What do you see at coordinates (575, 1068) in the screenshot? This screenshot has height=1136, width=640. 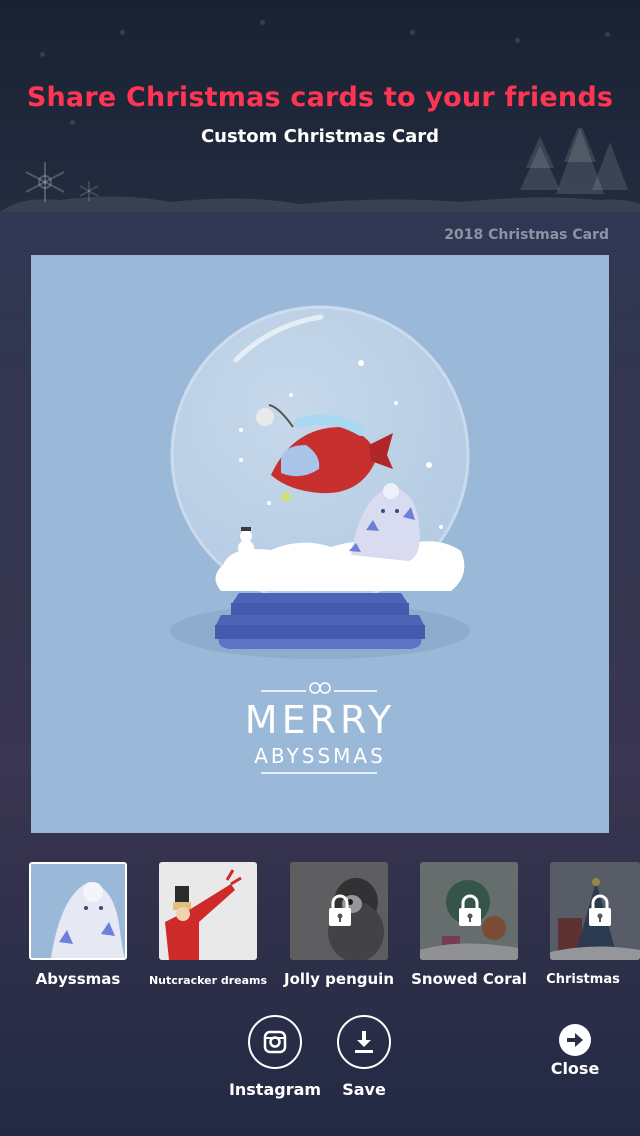 I see `close-label: Close` at bounding box center [575, 1068].